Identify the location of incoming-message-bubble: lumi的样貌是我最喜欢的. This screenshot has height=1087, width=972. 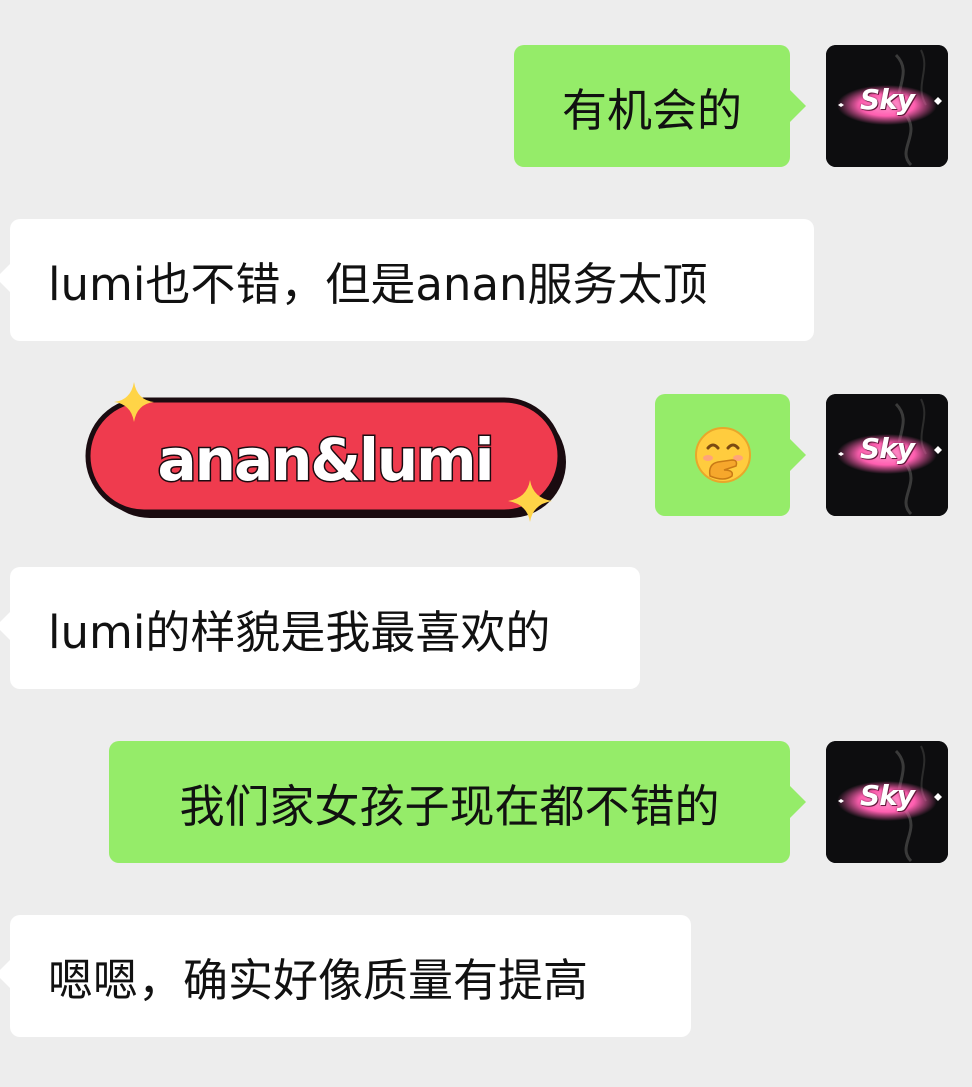
(320, 628).